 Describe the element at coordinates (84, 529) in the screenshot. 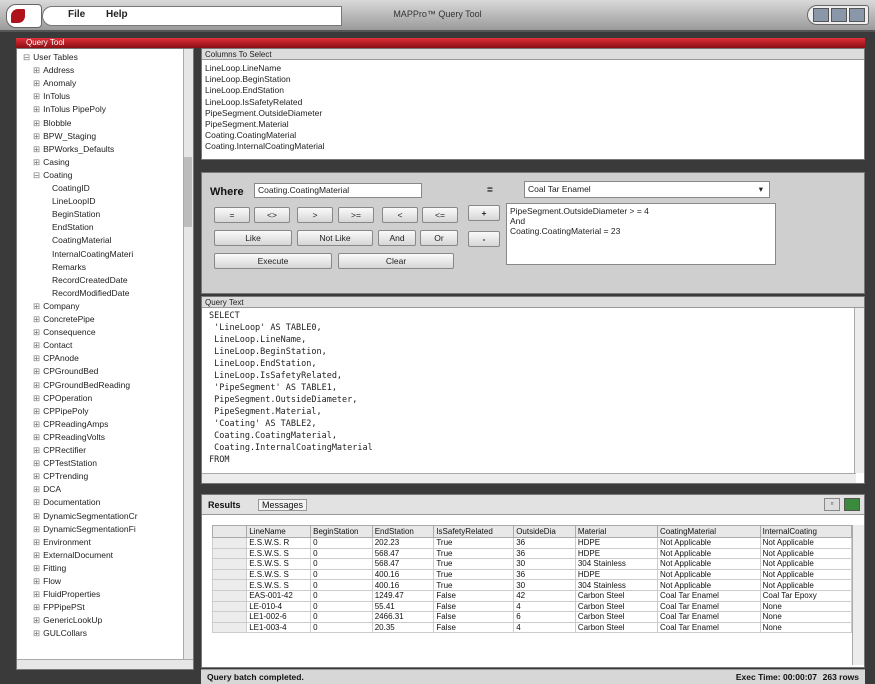

I see `tree-item: ⊞ DynamicSegmentationFi` at that location.